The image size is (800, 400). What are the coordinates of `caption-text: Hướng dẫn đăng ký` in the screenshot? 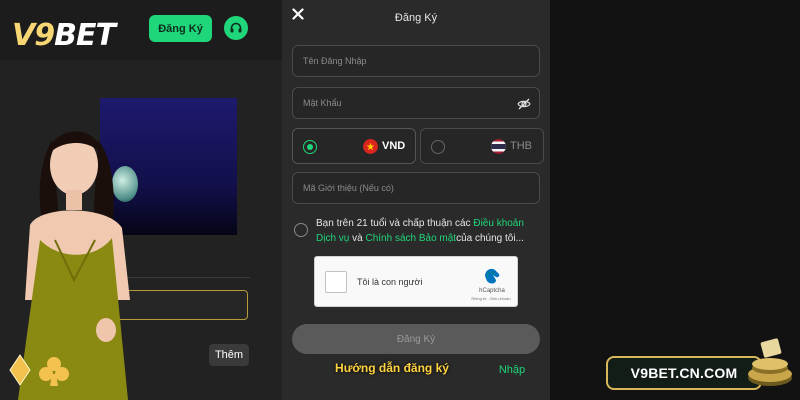 It's located at (392, 368).